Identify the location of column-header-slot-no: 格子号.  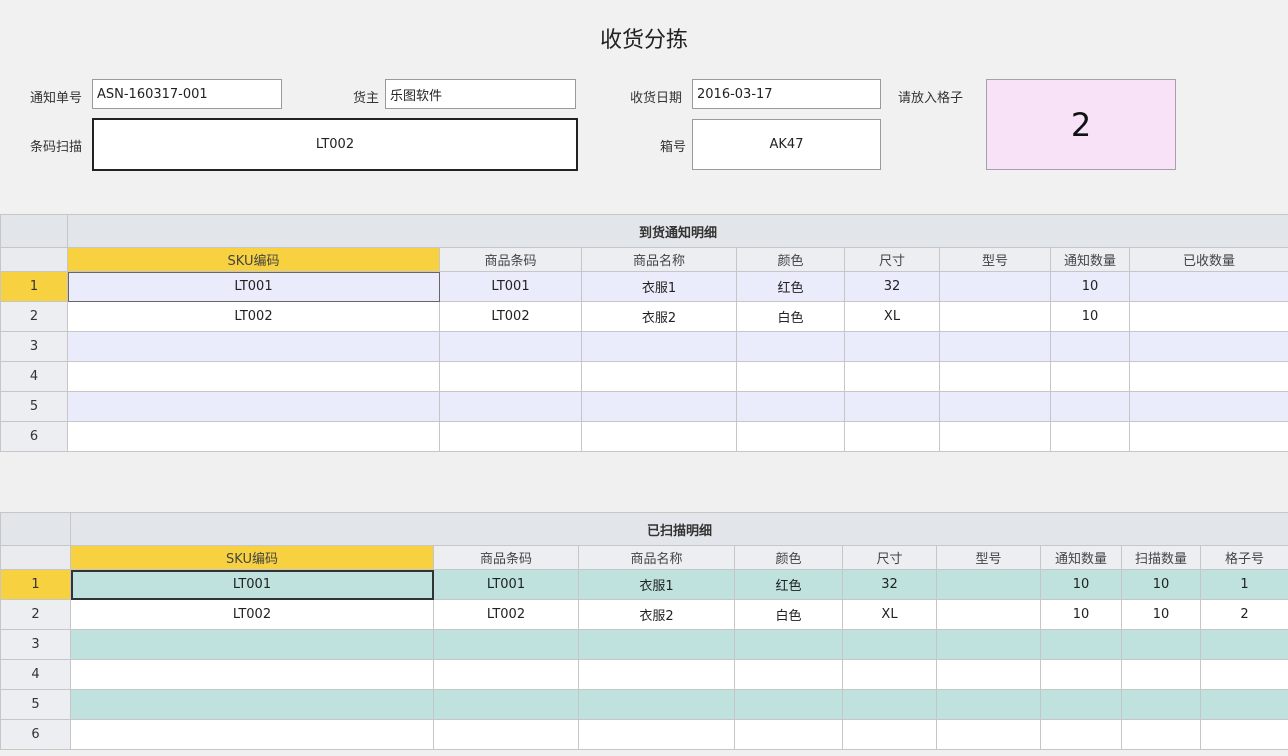
(1243, 557).